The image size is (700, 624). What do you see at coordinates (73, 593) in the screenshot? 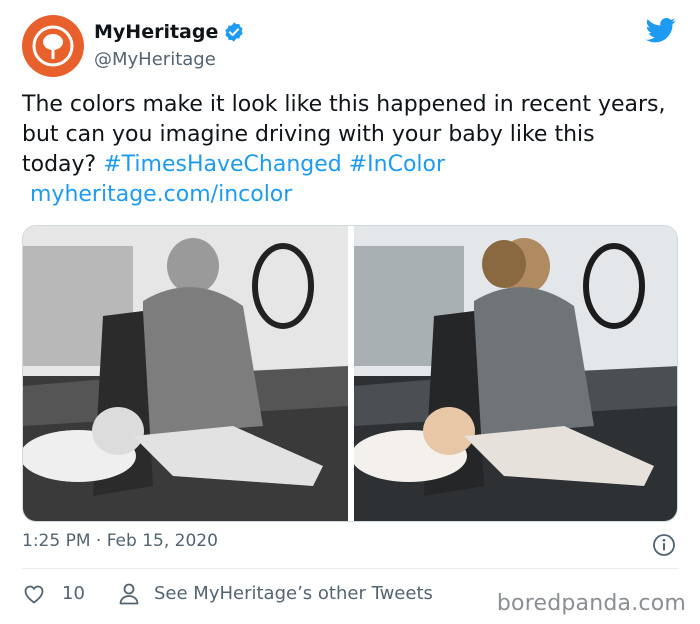
I see `like-count: 10` at bounding box center [73, 593].